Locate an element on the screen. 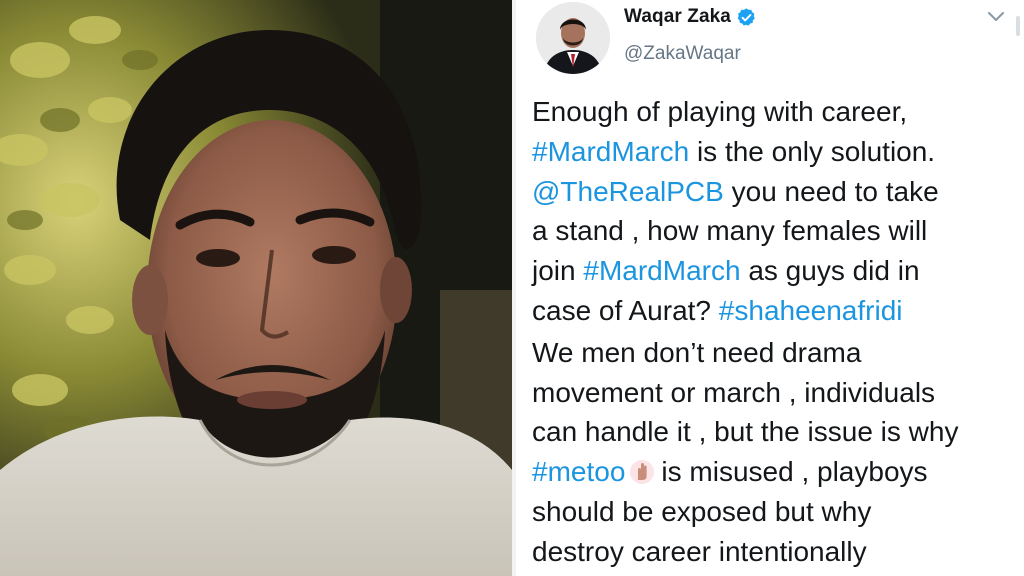  hashtag-link: #metoo is located at coordinates (578, 471).